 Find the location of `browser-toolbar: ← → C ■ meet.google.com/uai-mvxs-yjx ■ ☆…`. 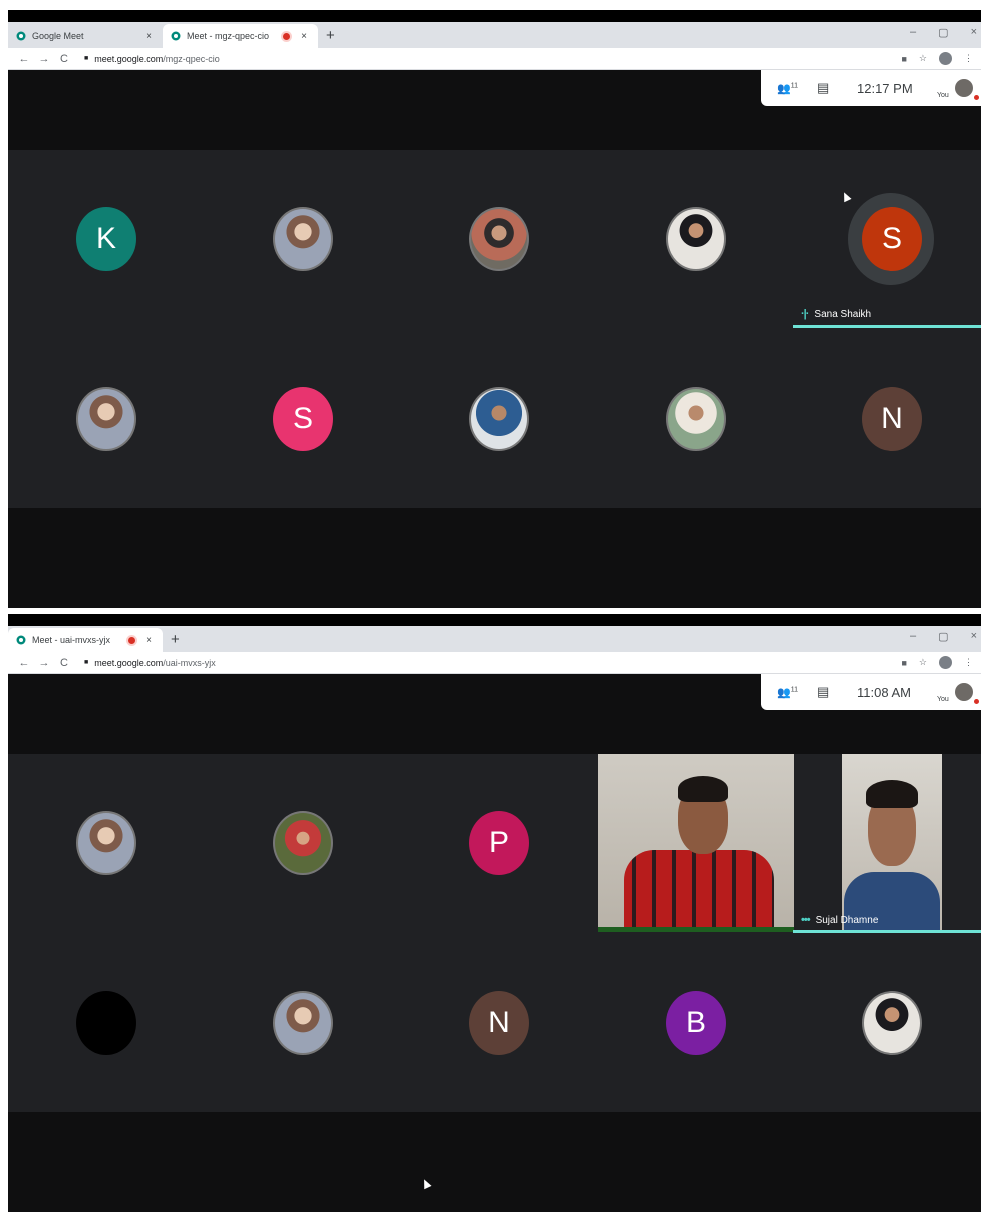

browser-toolbar: ← → C ■ meet.google.com/uai-mvxs-yjx ■ ☆… is located at coordinates (494, 663).